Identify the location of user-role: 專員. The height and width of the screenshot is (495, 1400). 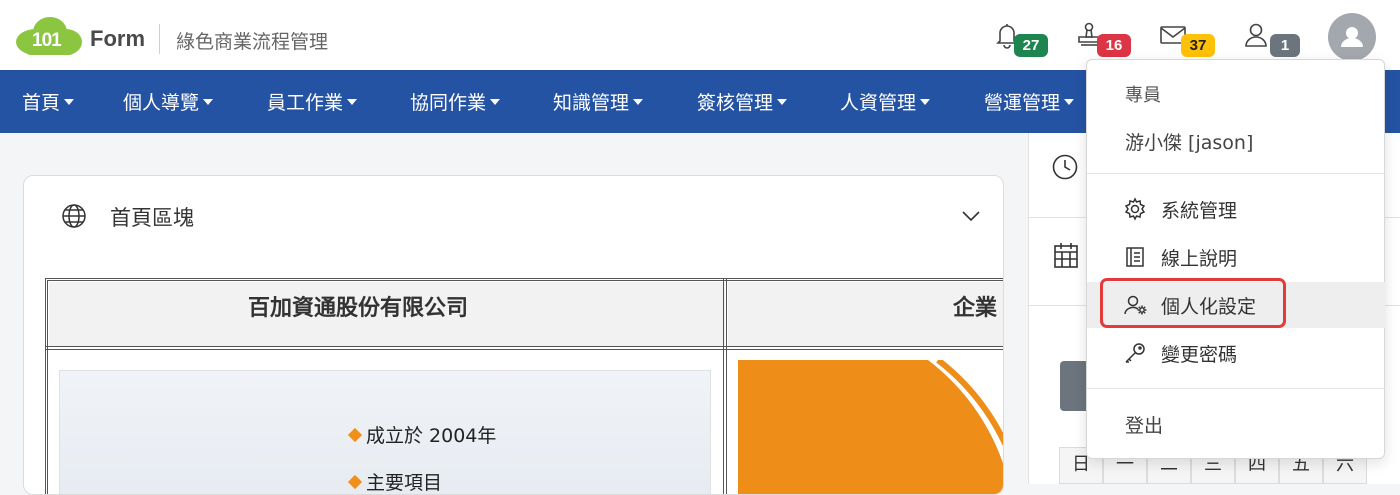
(1143, 95).